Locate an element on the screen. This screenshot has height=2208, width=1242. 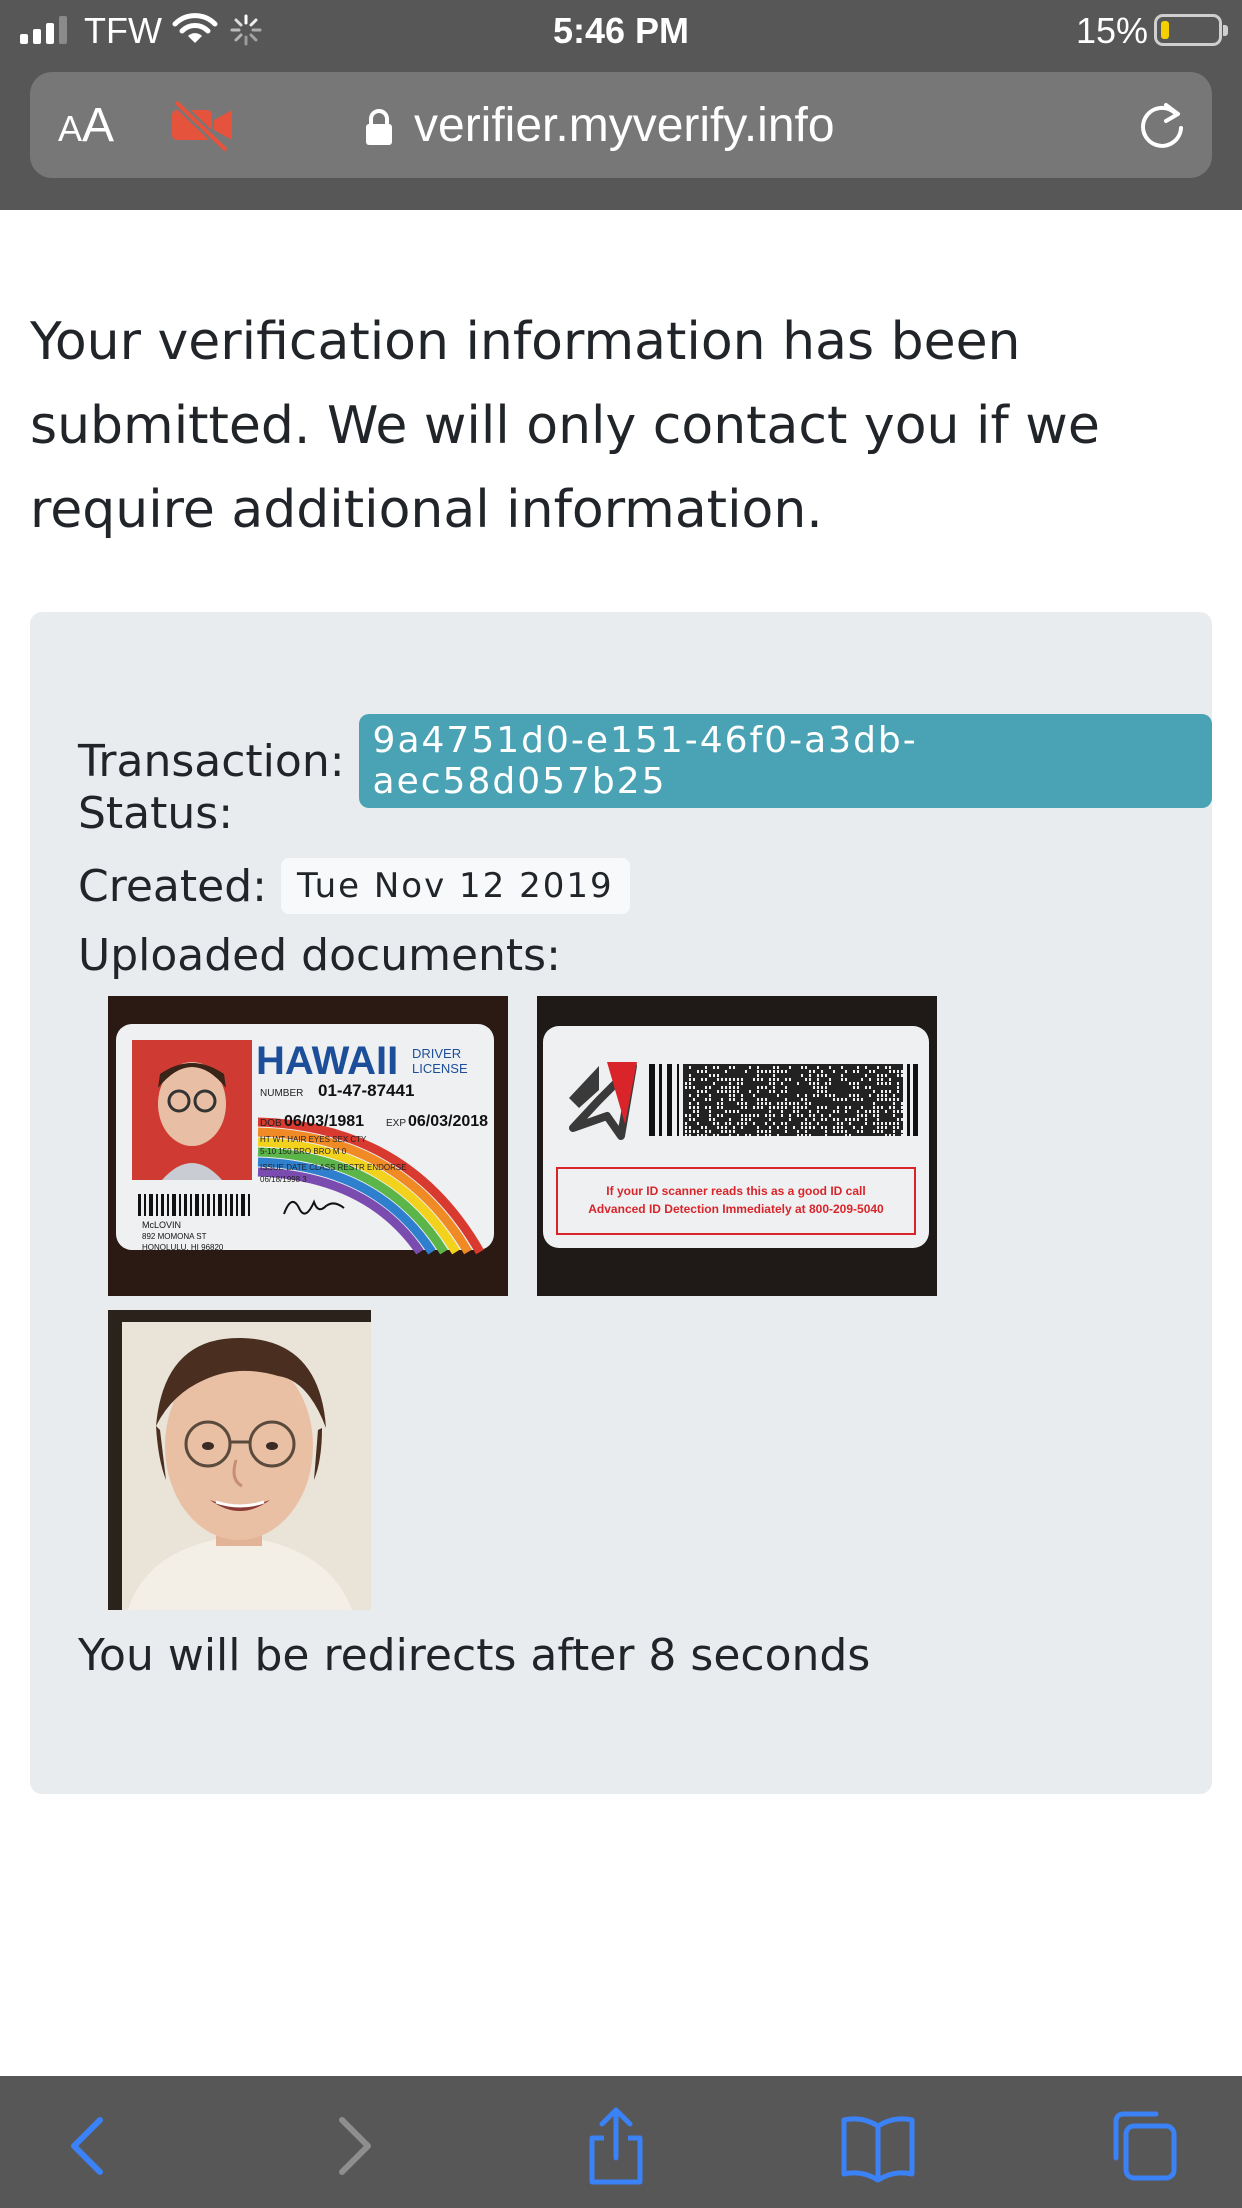
status-bar: TFW 5:46 PM 15% is located at coordinates (621, 31).